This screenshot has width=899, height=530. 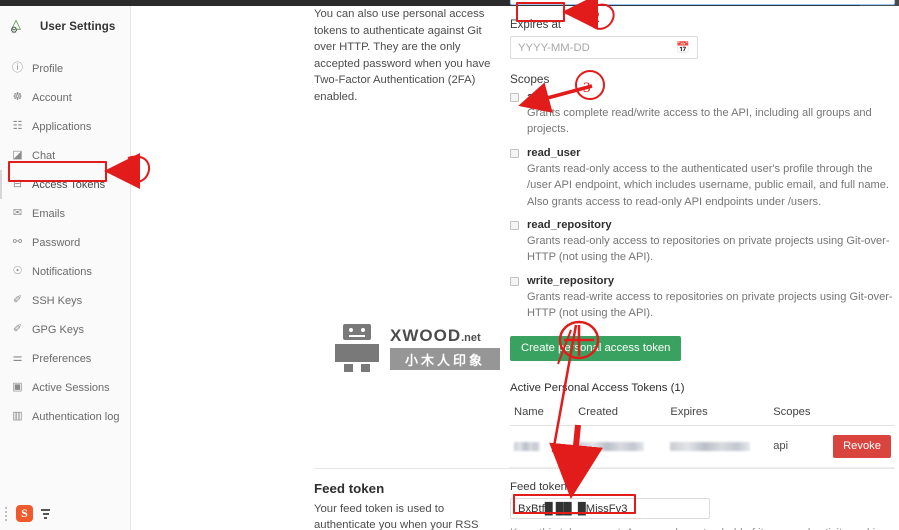 I want to click on sidebar-item-label: Profile, so click(x=48, y=68).